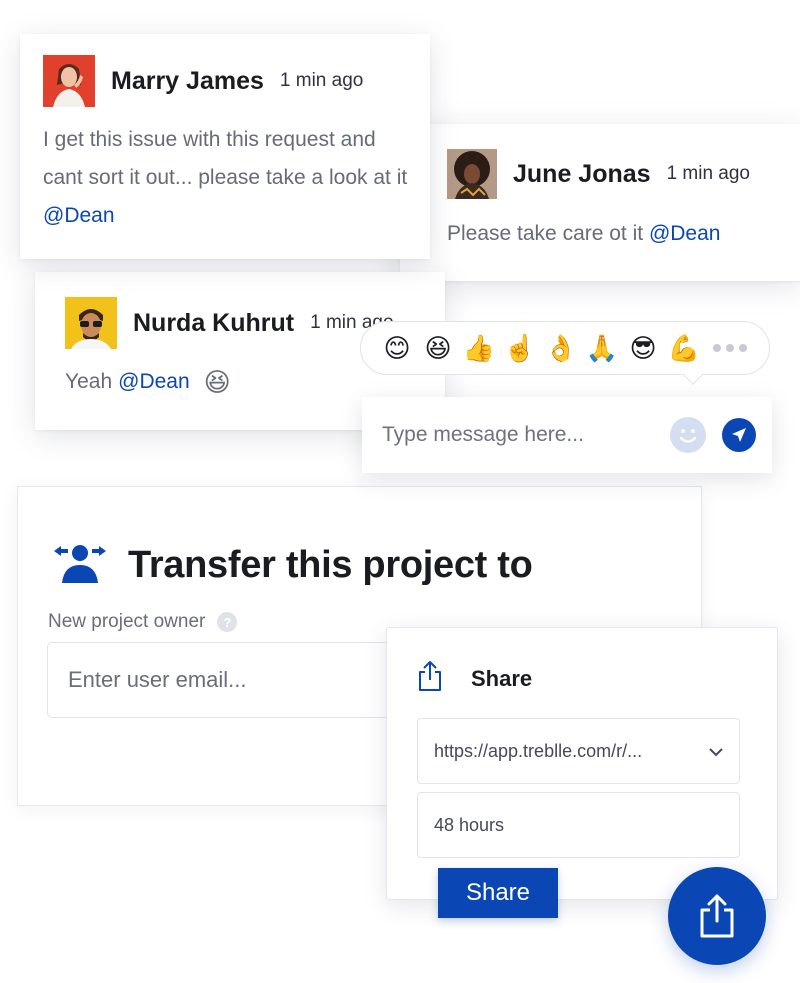 The height and width of the screenshot is (983, 800). I want to click on comment-header: June Jonas 1 min ago, so click(623, 174).